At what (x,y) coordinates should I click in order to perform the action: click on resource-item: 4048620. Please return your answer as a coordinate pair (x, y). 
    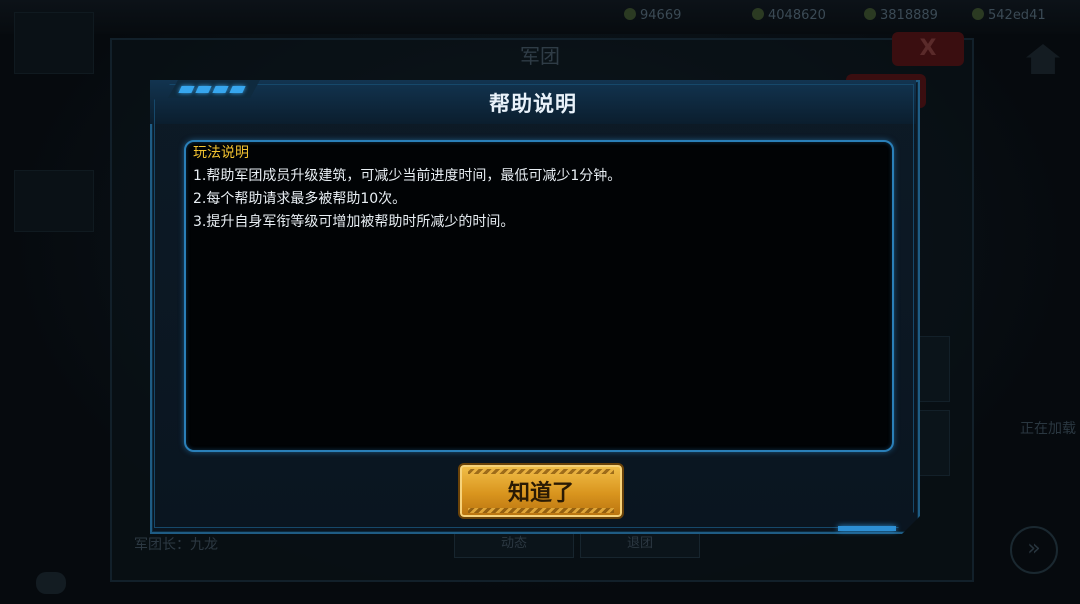
    Looking at the image, I should click on (789, 15).